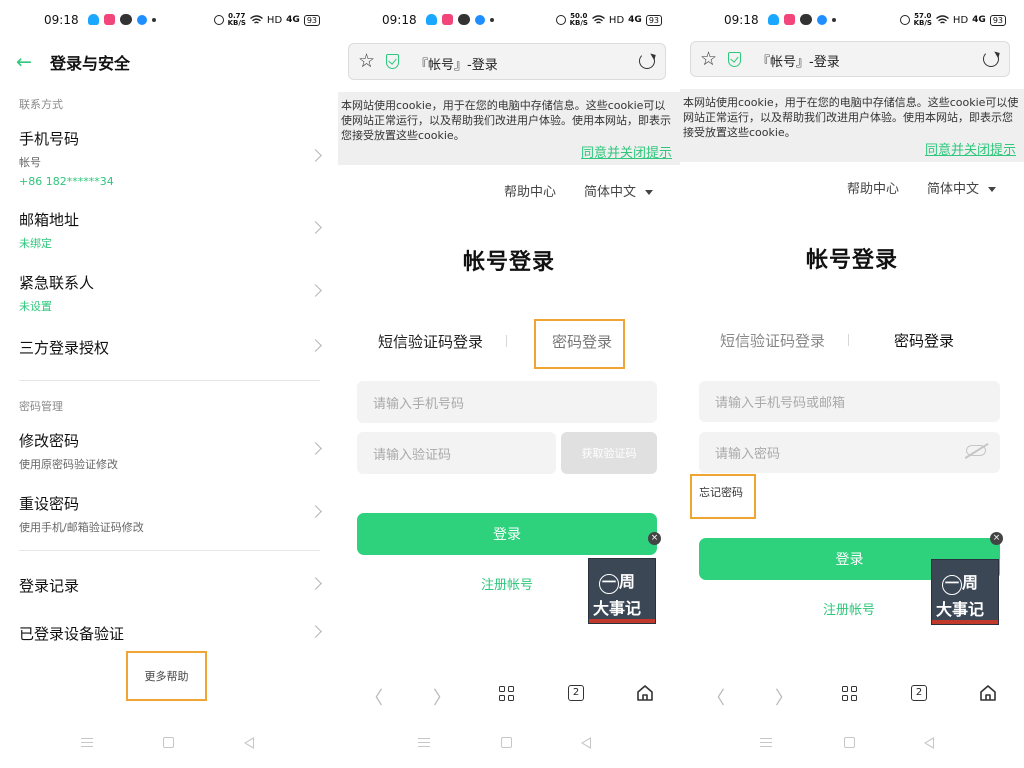  I want to click on battery-icon: 93, so click(653, 20).